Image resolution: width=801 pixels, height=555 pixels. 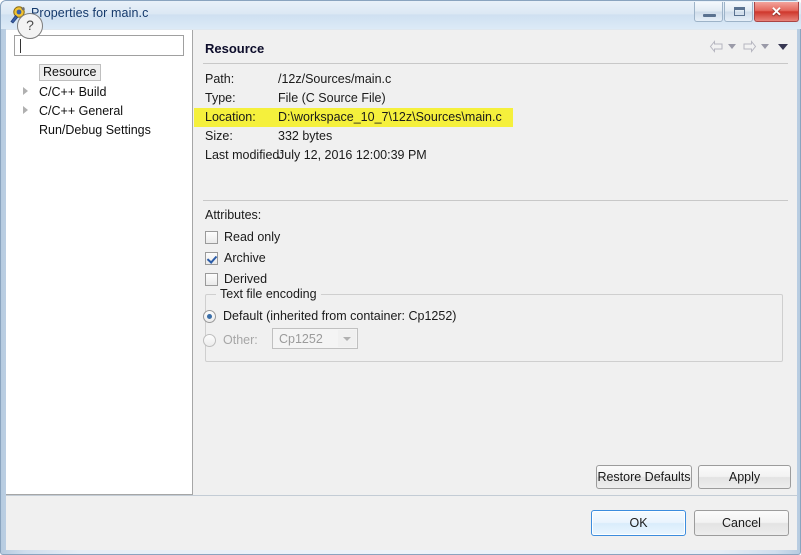 I want to click on property-row-path: Path: /12z/Sources/main.c, so click(x=495, y=79).